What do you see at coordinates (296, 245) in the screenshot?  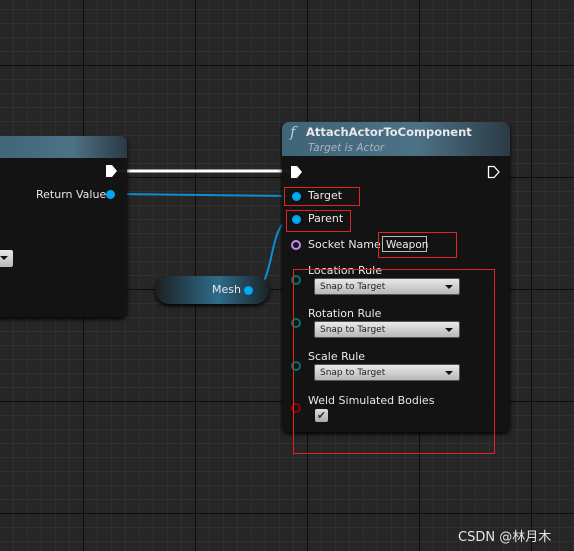 I see `socket-name-pin-icon` at bounding box center [296, 245].